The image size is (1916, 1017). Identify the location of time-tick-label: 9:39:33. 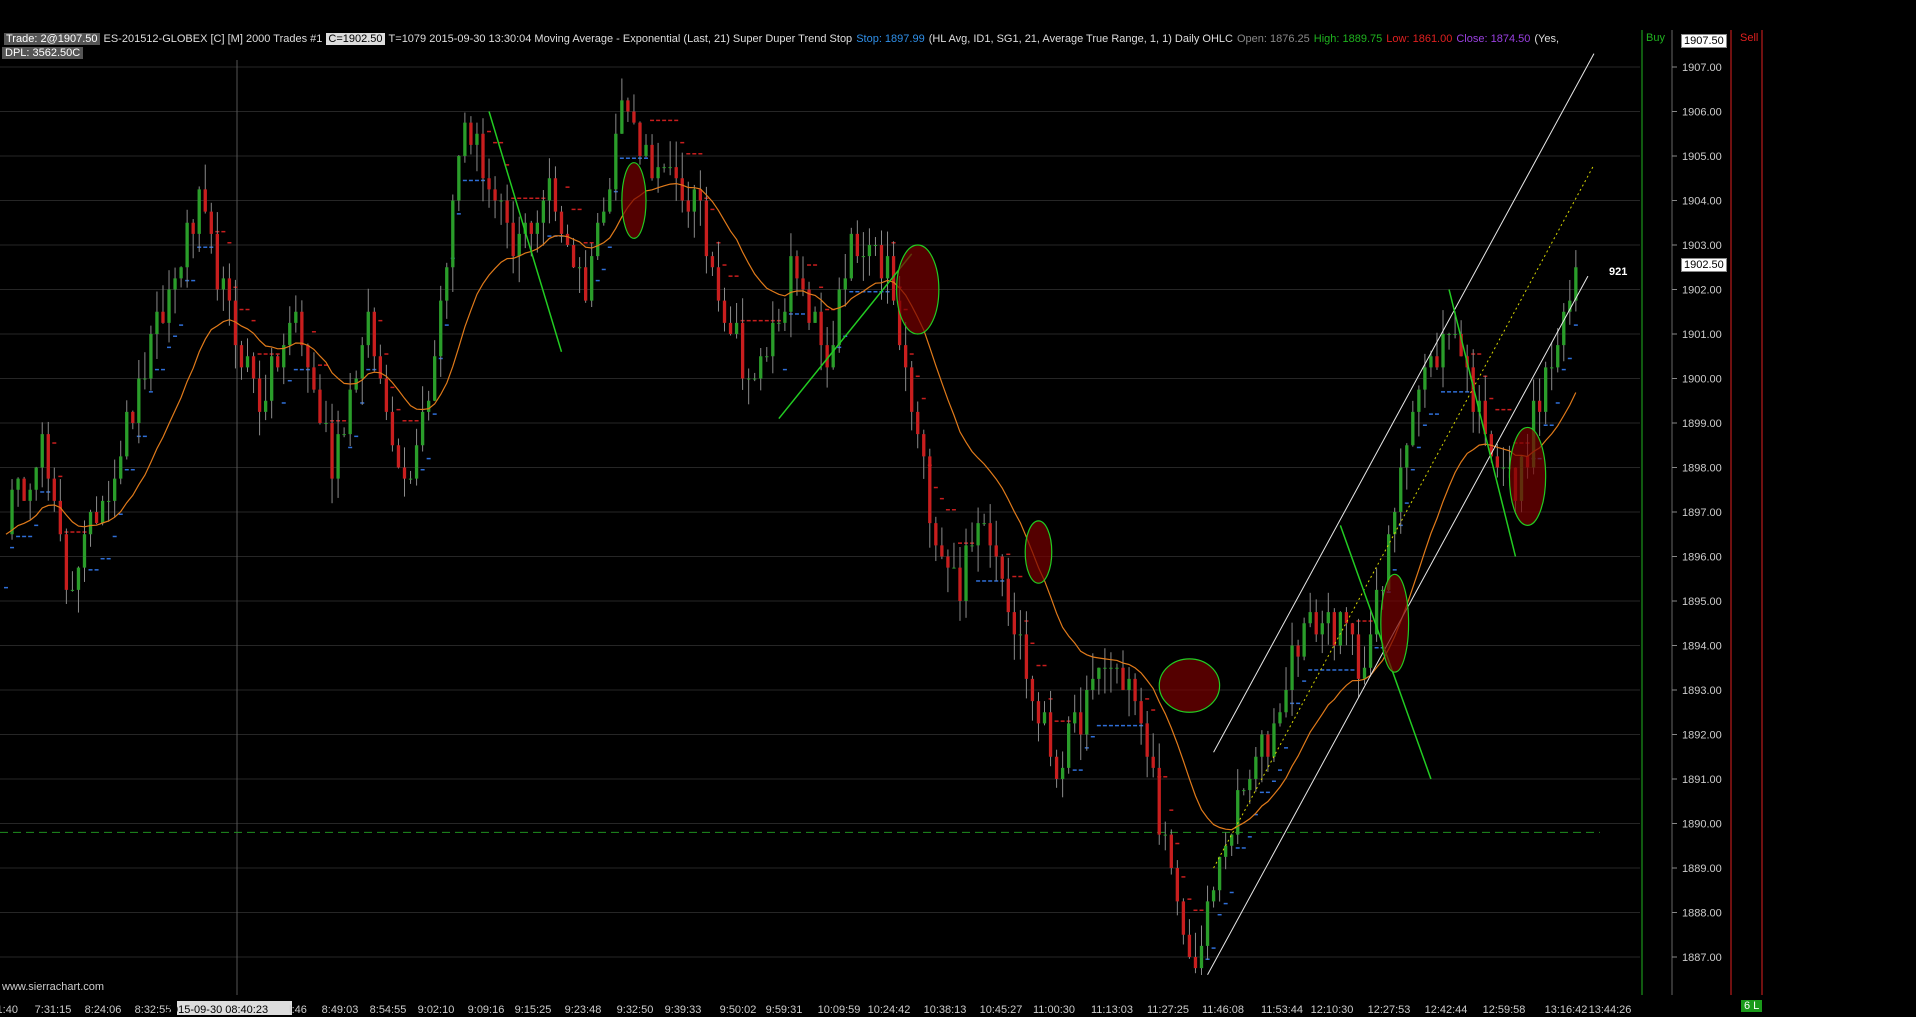
(683, 1010).